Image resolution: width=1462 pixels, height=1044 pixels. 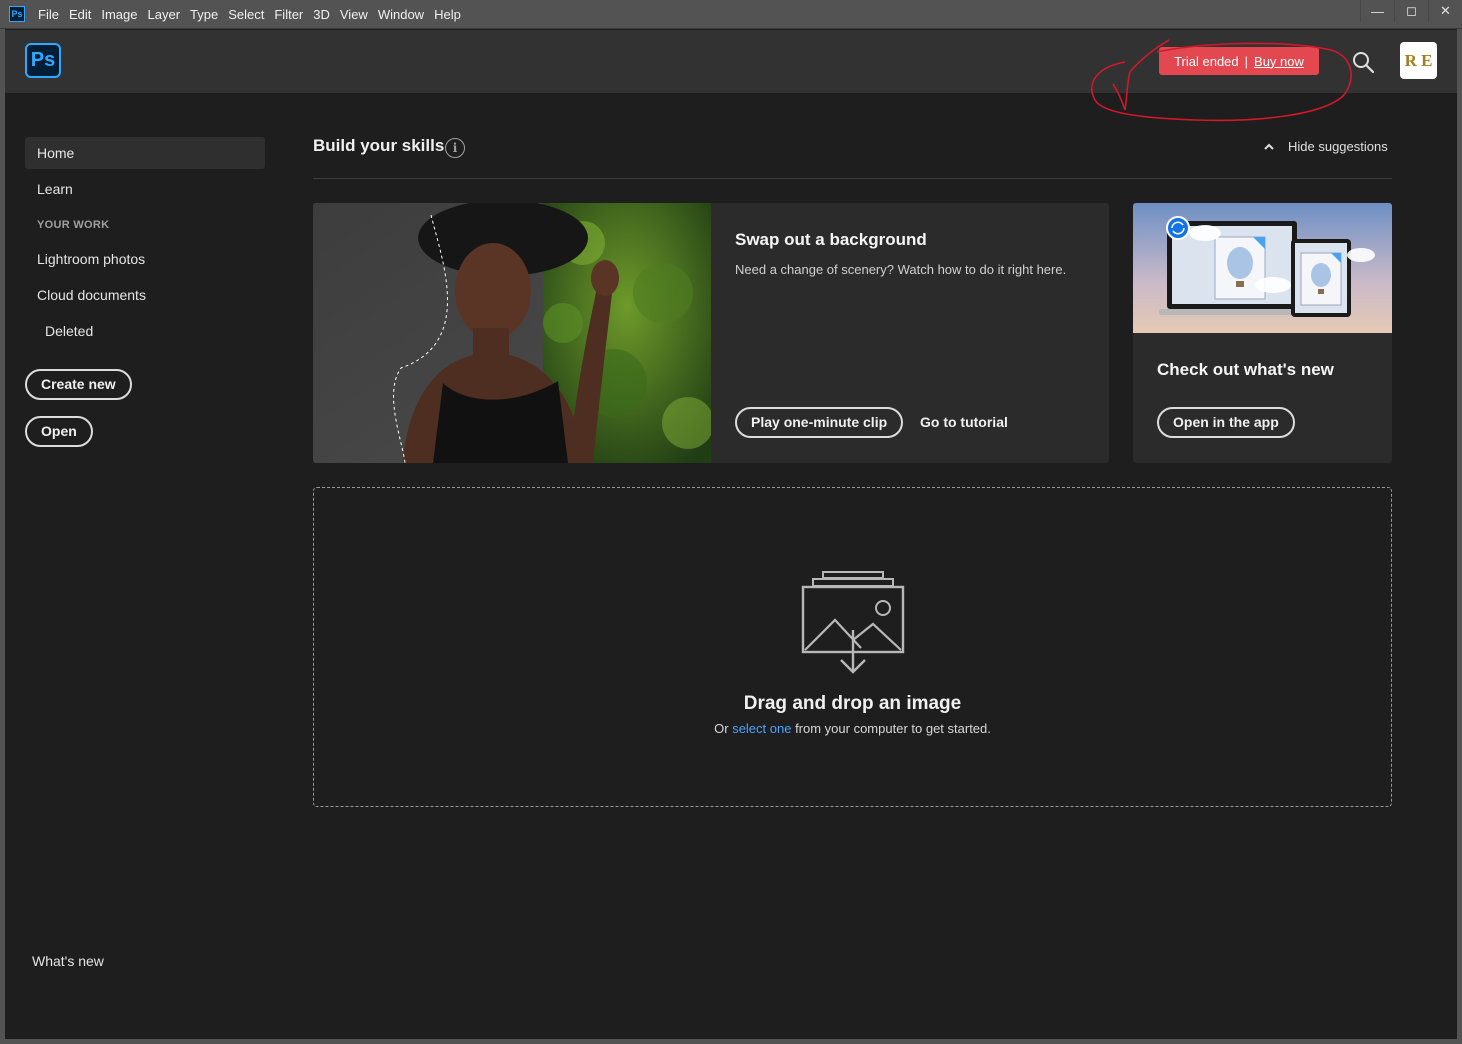 I want to click on app-header: Ps Trial ended | Buy now R E, so click(x=731, y=76).